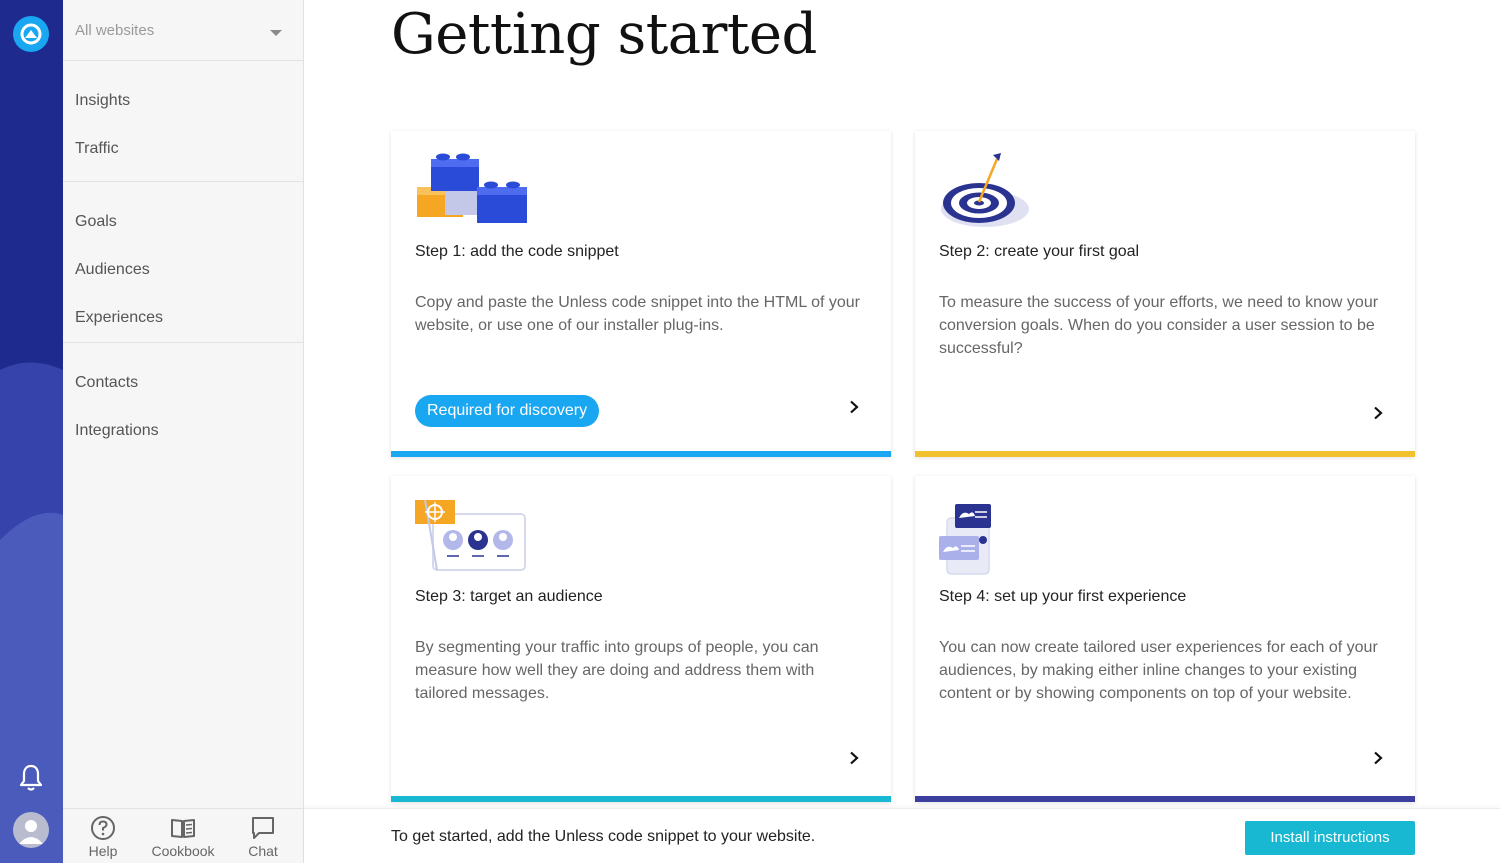 The height and width of the screenshot is (863, 1500). I want to click on logo-icon, so click(31, 34).